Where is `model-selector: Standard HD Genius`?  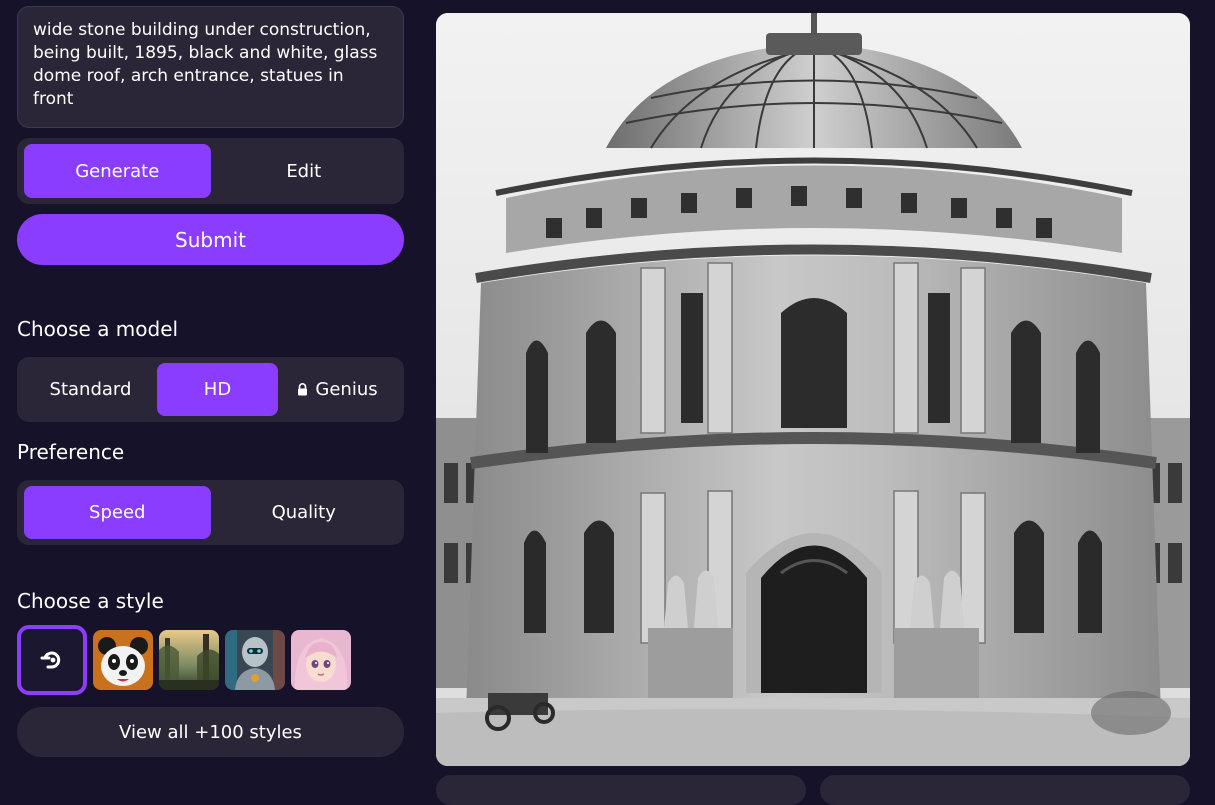 model-selector: Standard HD Genius is located at coordinates (210, 389).